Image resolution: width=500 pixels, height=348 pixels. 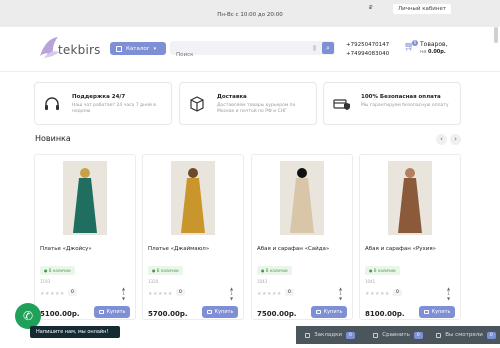 What do you see at coordinates (250, 71) in the screenshot?
I see `header-divider` at bounding box center [250, 71].